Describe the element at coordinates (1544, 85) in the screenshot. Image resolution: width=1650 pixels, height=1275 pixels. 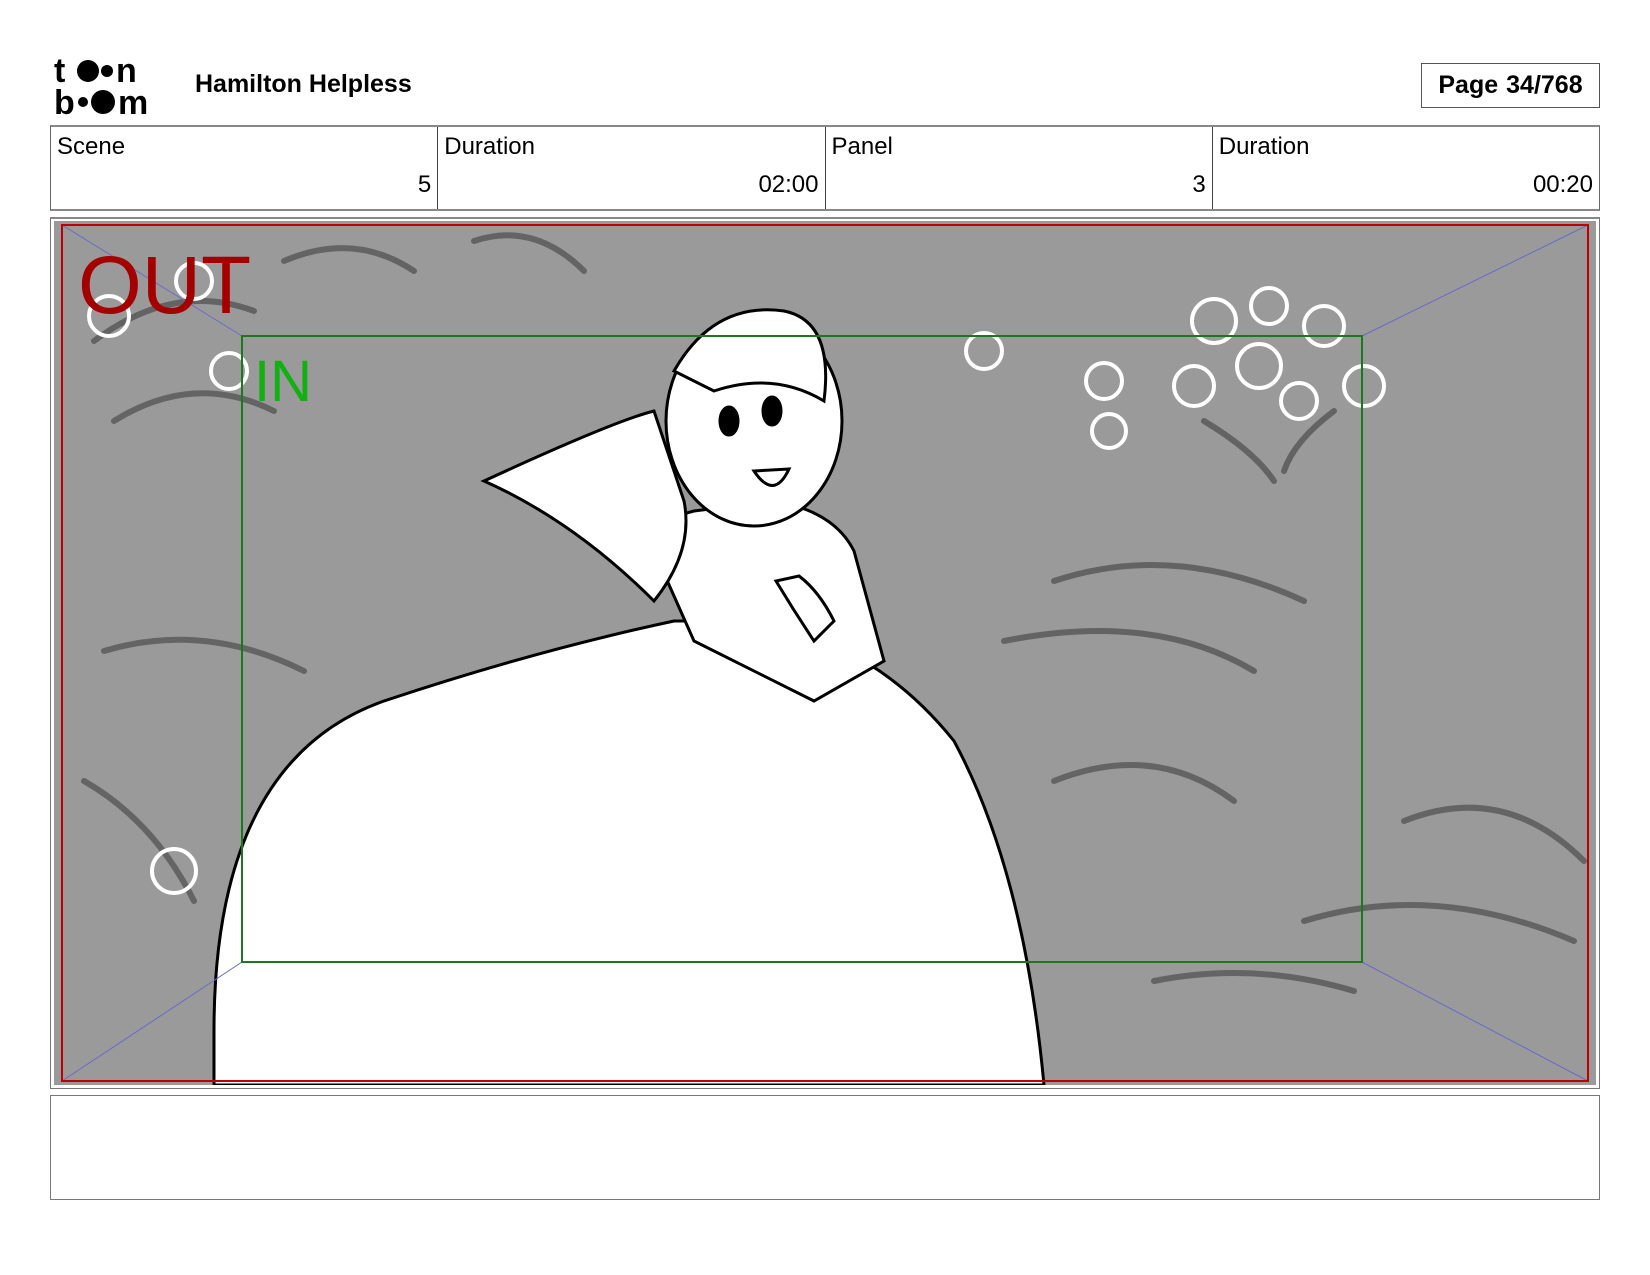
I see `page-value: 34/768` at that location.